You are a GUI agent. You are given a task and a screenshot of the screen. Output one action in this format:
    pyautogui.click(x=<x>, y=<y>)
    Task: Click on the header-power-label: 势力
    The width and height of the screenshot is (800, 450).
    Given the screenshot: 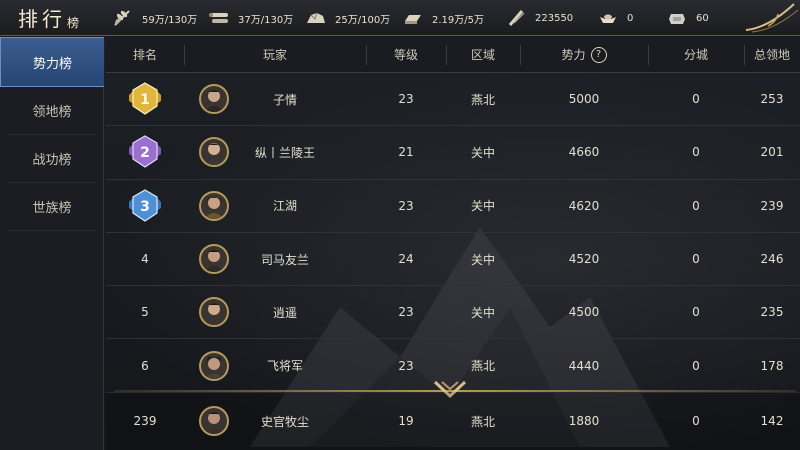 What is the action you would take?
    pyautogui.click(x=573, y=55)
    